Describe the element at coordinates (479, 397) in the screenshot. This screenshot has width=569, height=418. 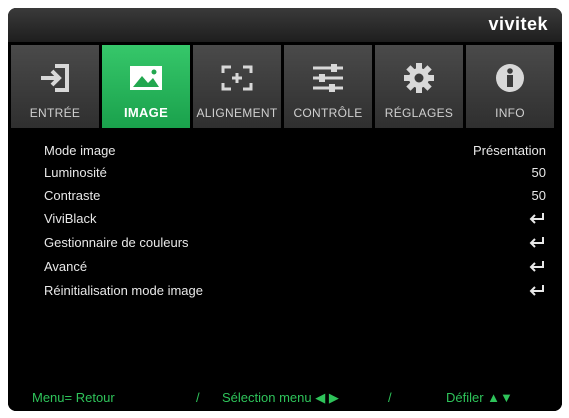
I see `hint-scroll: Défiler ▲▼` at that location.